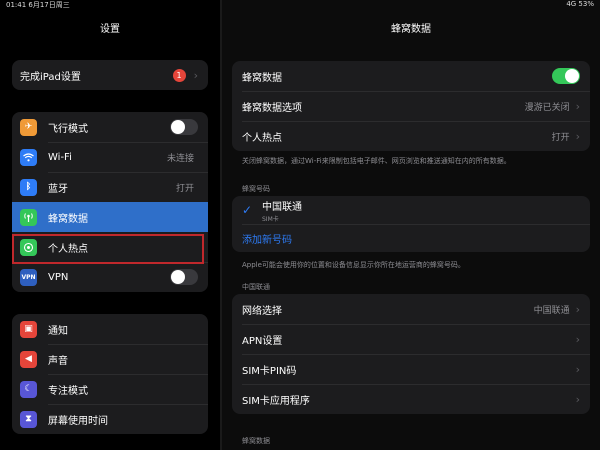 This screenshot has height=450, width=600. Describe the element at coordinates (110, 157) in the screenshot. I see `sidebar-item-wifi: Wi-Fi 未连接` at that location.